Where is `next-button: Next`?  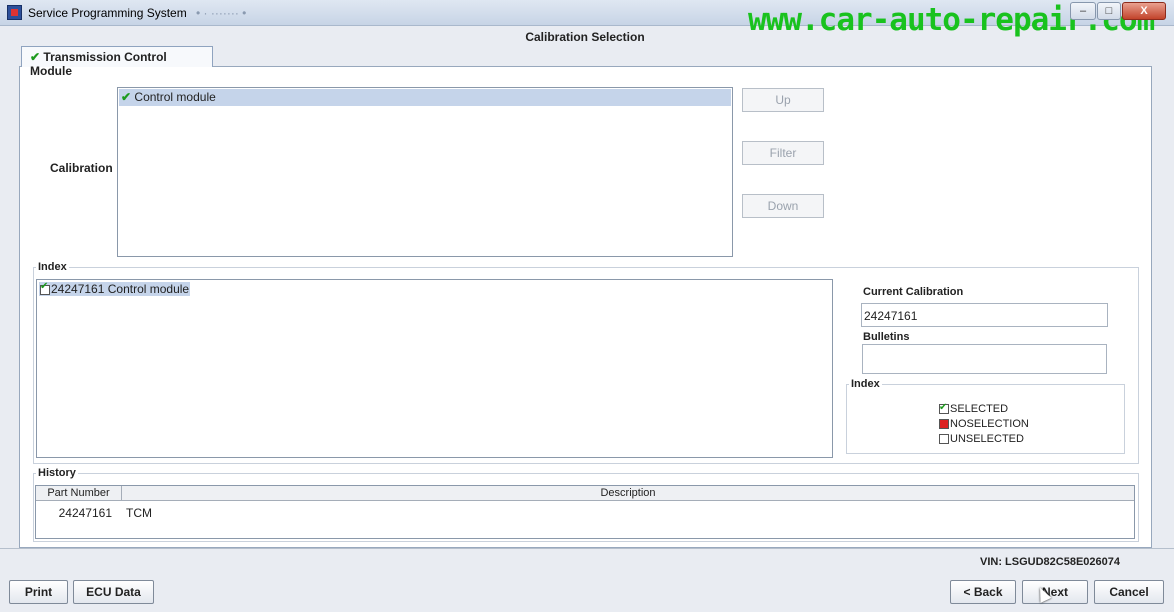
next-button: Next is located at coordinates (1055, 592).